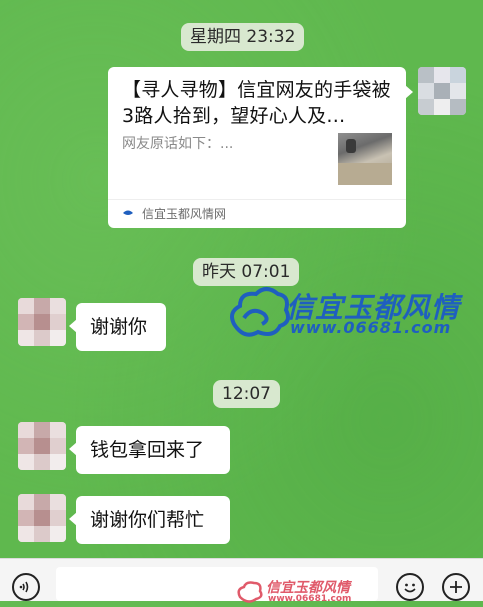  I want to click on input-watermark: 信宜玉都风情 www.06681.com, so click(301, 592).